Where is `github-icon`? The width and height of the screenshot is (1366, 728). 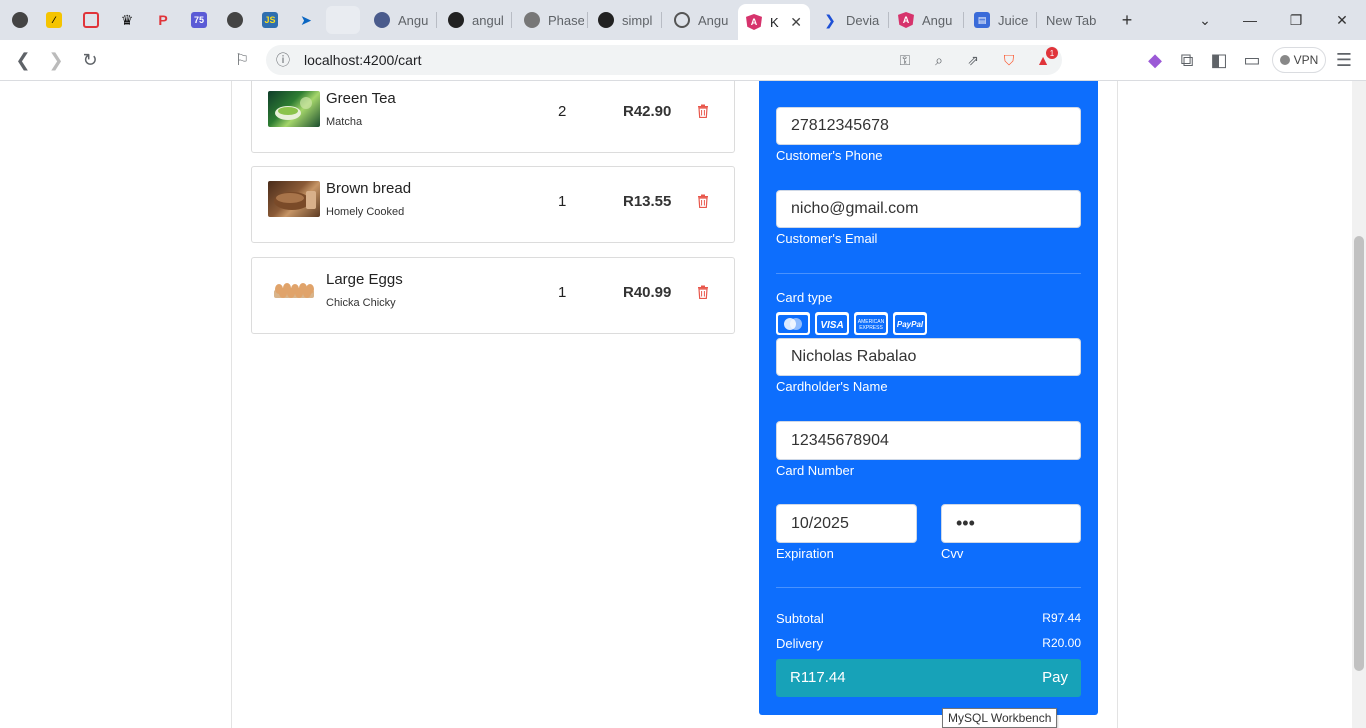 github-icon is located at coordinates (456, 20).